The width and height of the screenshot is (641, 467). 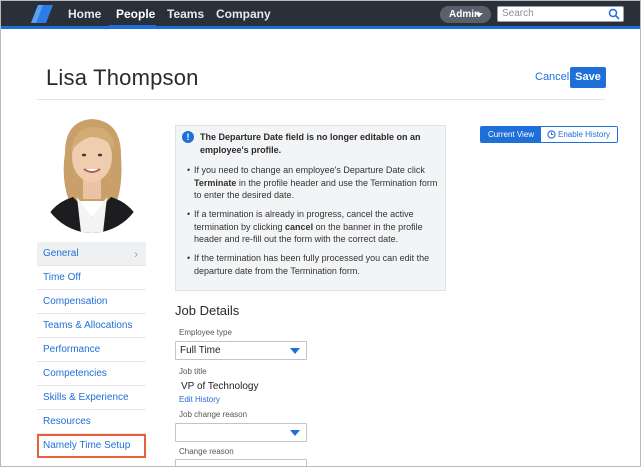 I want to click on profile-photo, so click(x=92, y=173).